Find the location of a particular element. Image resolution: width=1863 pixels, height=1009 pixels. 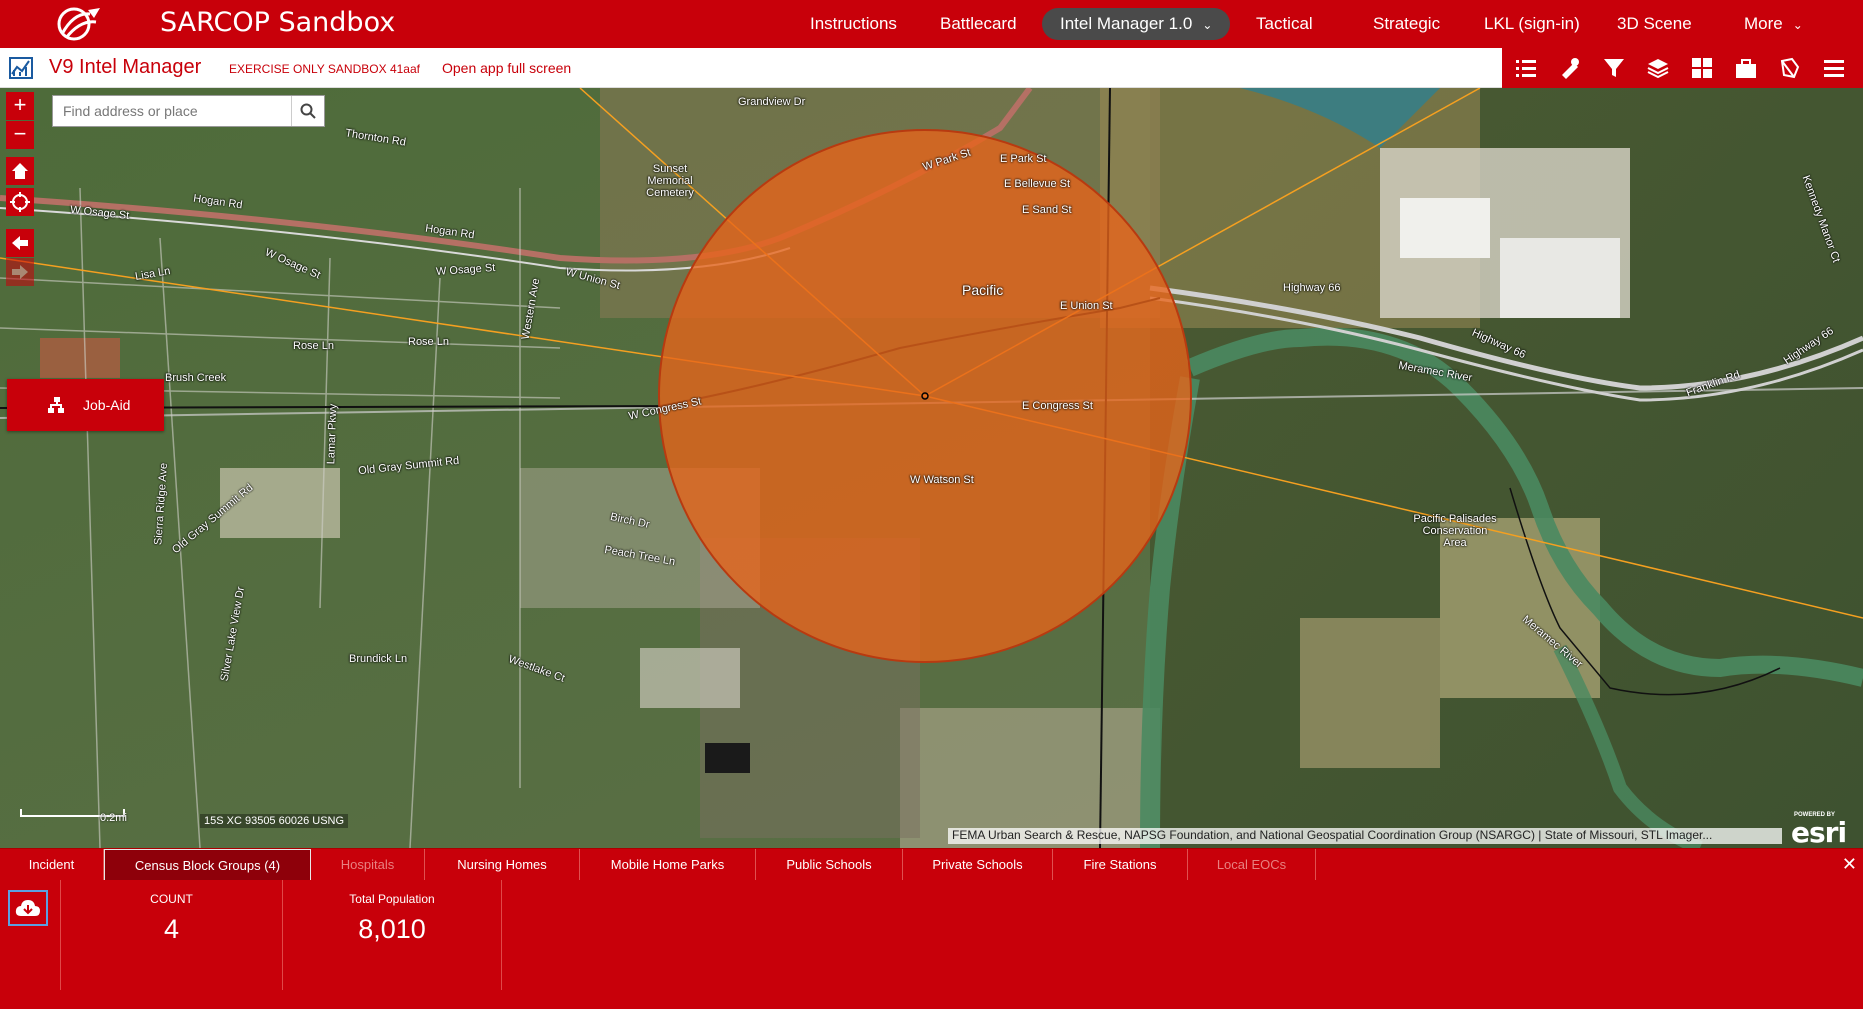

stat-count: COUNT 4 is located at coordinates (171, 935).